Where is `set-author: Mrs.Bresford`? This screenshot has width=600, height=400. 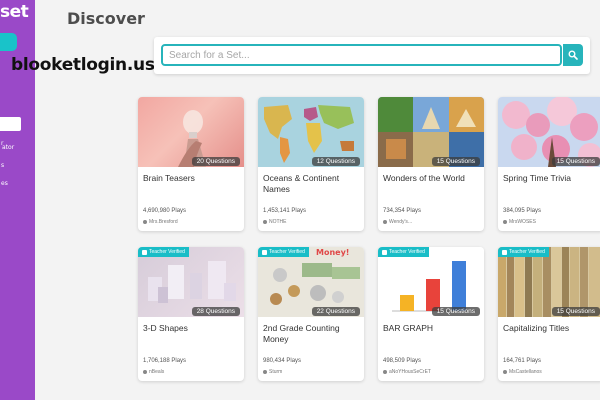 set-author: Mrs.Bresford is located at coordinates (160, 222).